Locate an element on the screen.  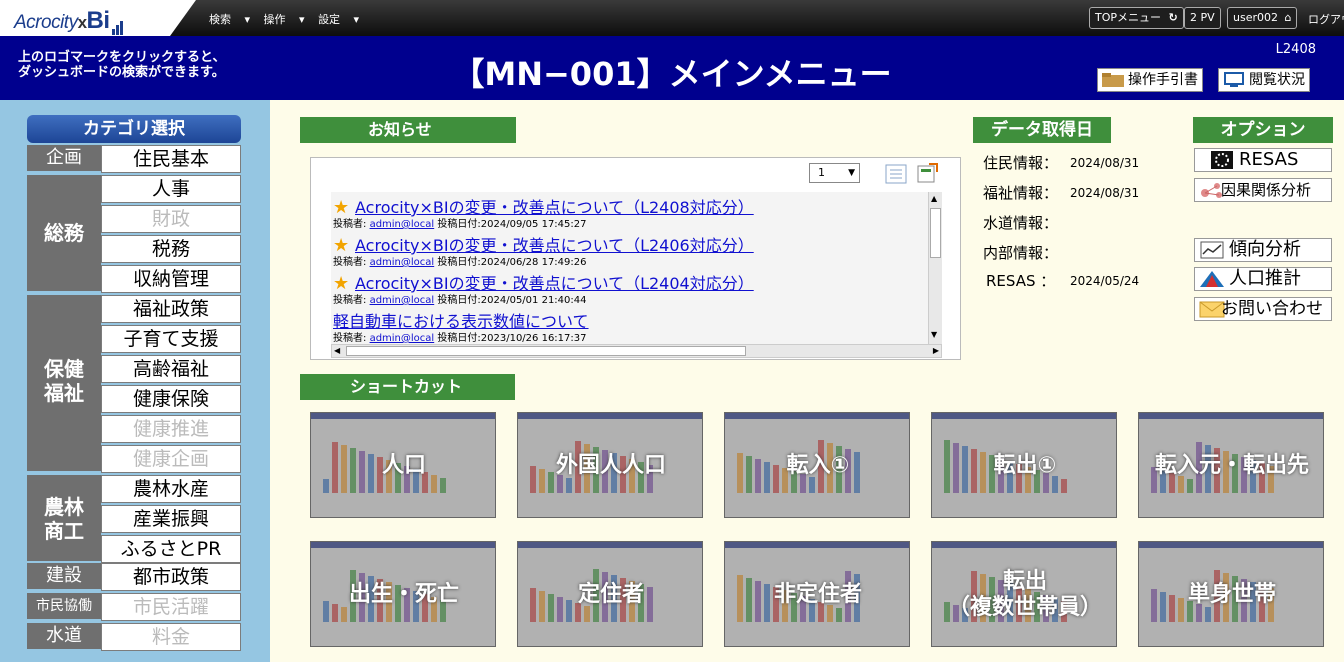
top-menus: 検索 ▾ 操作 ▾ 設定 ▾ is located at coordinates (289, 19).